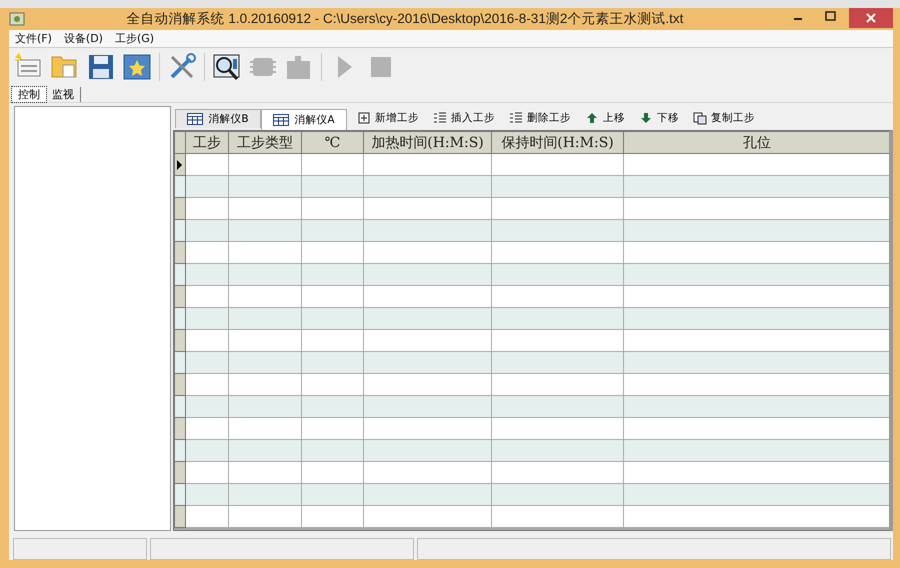 This screenshot has height=568, width=900. Describe the element at coordinates (134, 38) in the screenshot. I see `menu-item: 工步(G)` at that location.